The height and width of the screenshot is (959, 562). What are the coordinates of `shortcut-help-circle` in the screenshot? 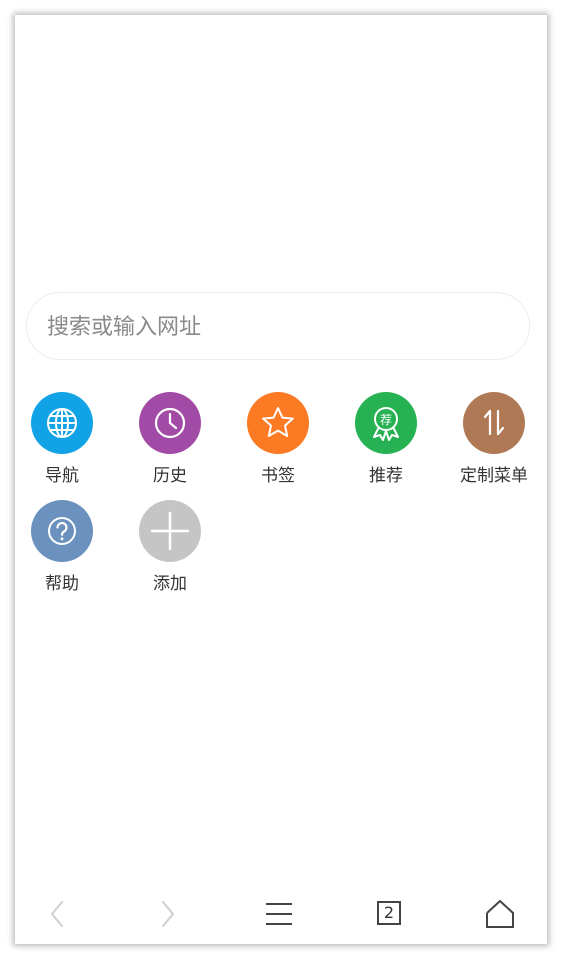 It's located at (62, 531).